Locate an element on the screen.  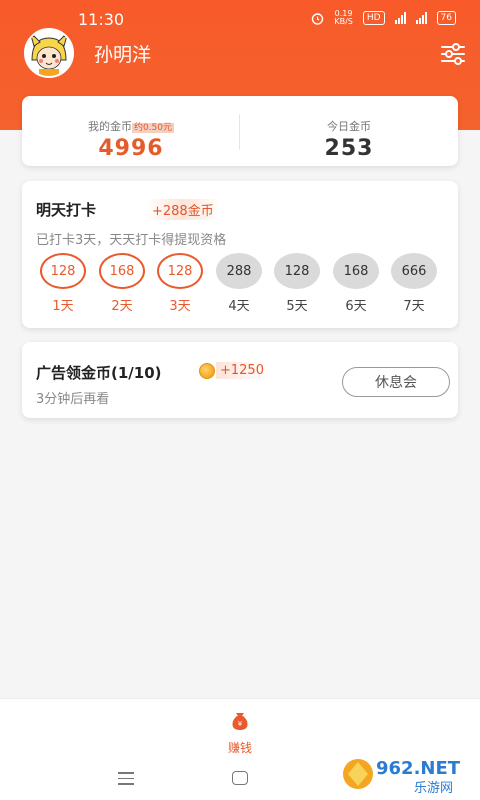
checkin-title: 明天打卡 is located at coordinates (66, 210).